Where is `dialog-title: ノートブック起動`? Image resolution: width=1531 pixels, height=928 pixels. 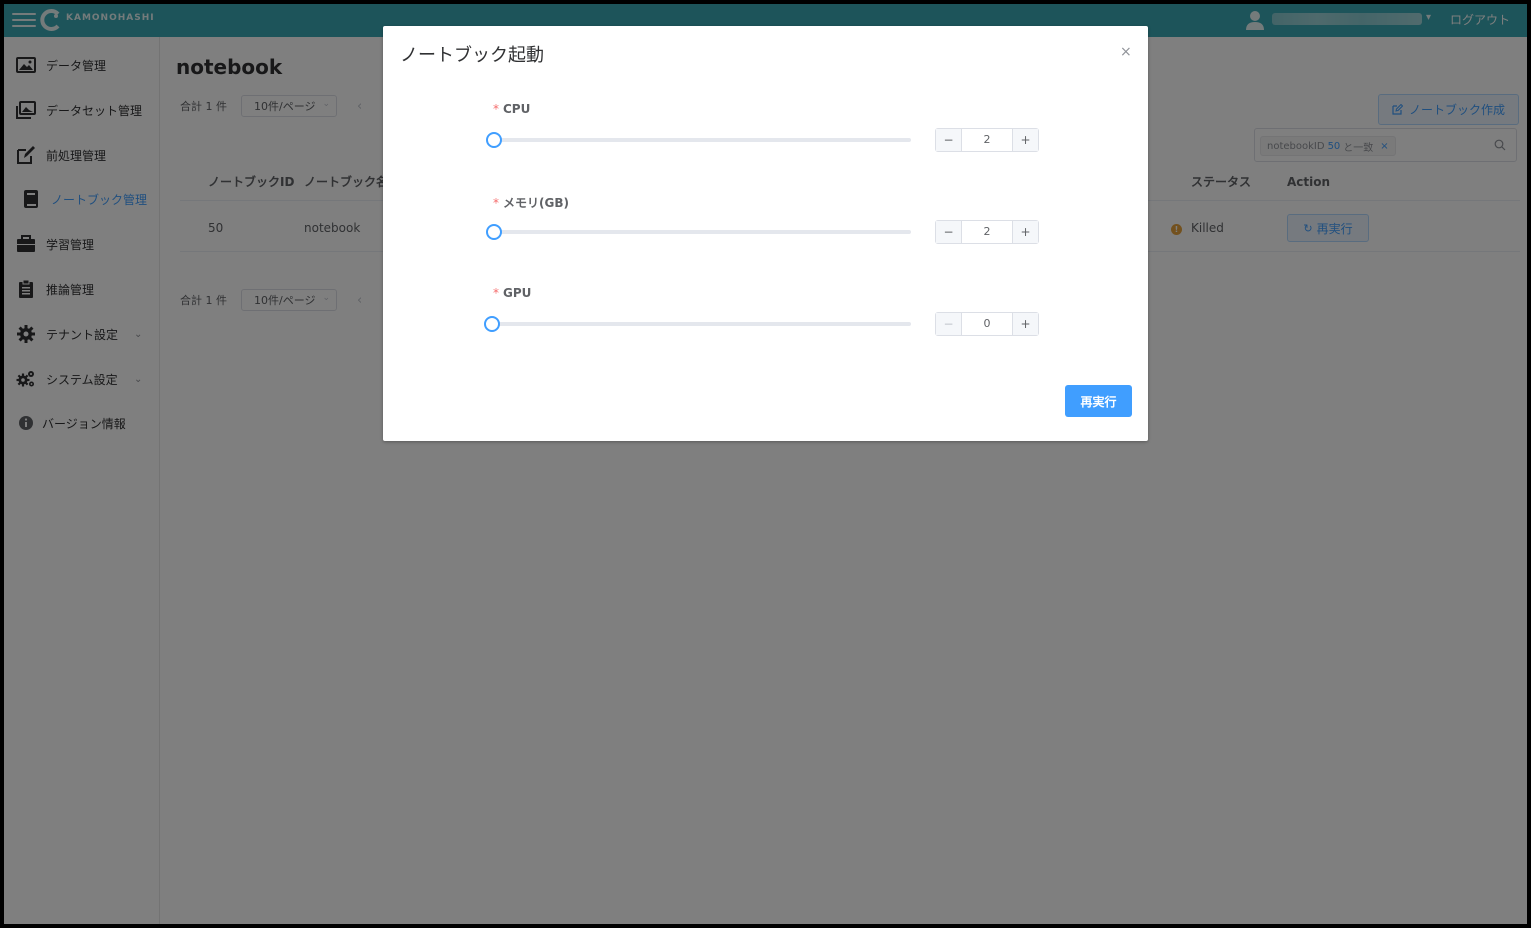
dialog-title: ノートブック起動 is located at coordinates (472, 55).